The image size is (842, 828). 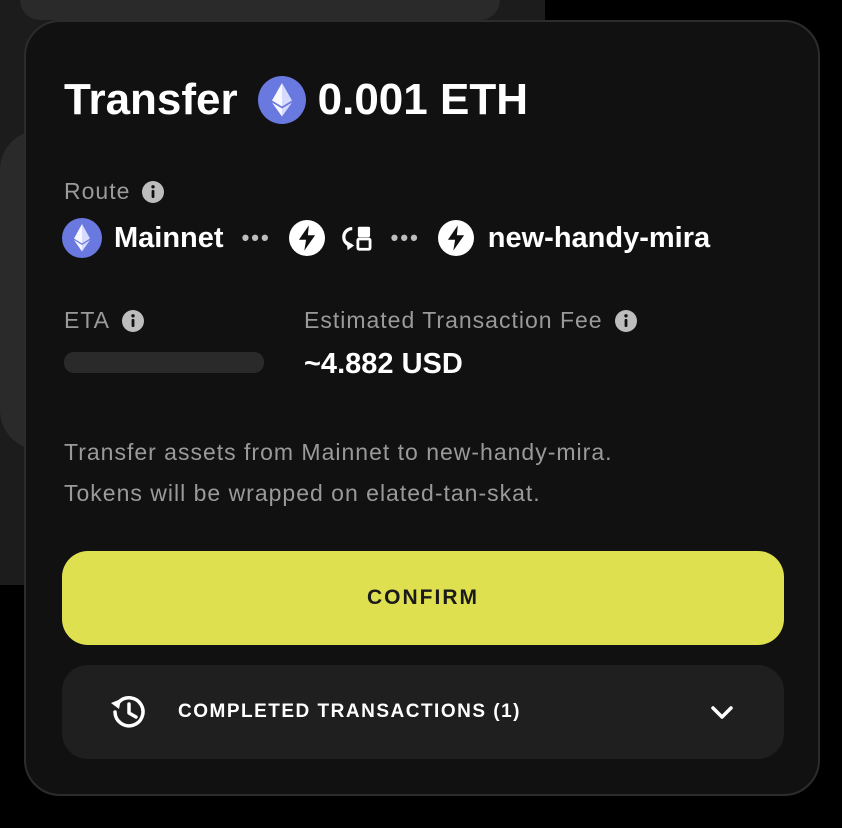 What do you see at coordinates (128, 712) in the screenshot?
I see `history-icon` at bounding box center [128, 712].